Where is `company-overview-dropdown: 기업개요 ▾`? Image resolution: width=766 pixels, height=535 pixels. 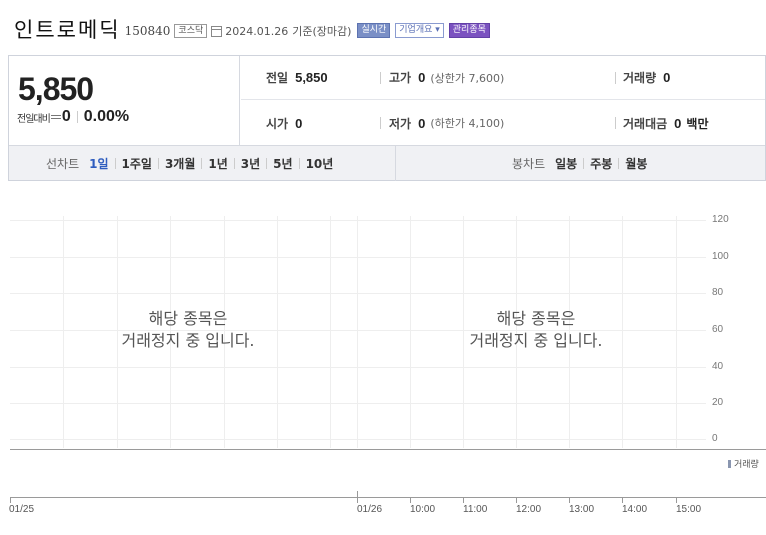 company-overview-dropdown: 기업개요 ▾ is located at coordinates (419, 30).